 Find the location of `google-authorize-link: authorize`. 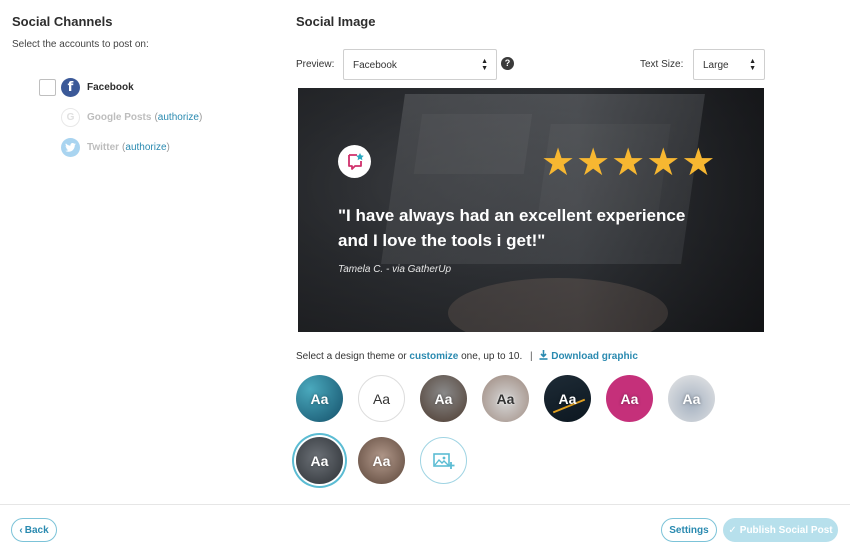

google-authorize-link: authorize is located at coordinates (178, 117).